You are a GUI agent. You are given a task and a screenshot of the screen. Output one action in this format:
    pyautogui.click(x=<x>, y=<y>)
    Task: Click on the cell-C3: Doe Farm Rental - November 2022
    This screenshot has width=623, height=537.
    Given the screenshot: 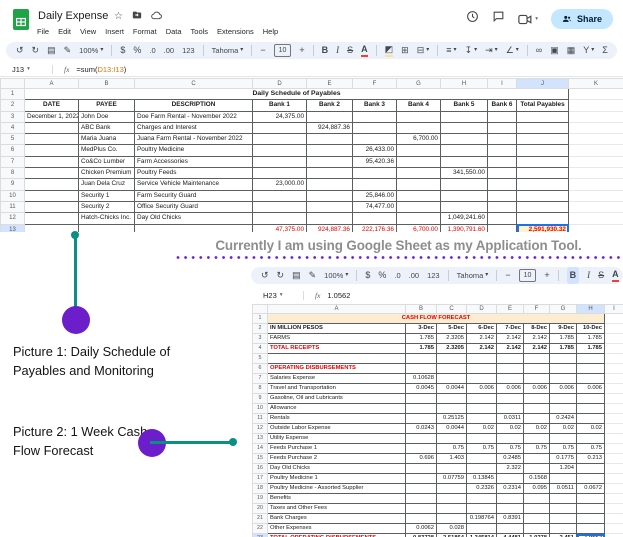 What is the action you would take?
    pyautogui.click(x=193, y=116)
    